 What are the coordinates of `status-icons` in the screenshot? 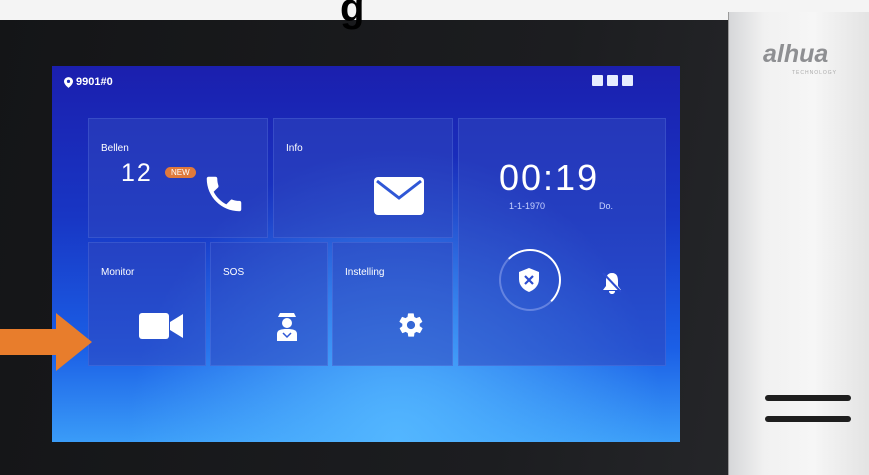 It's located at (612, 80).